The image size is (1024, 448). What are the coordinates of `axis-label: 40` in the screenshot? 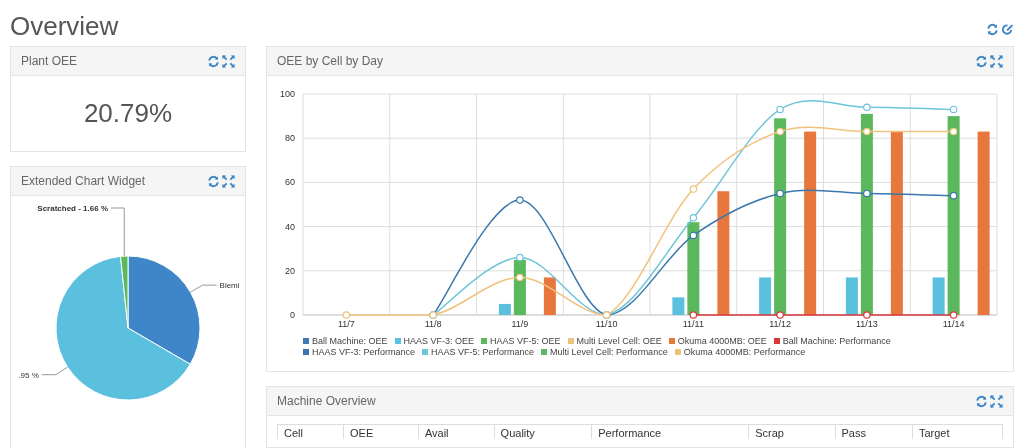 It's located at (290, 226).